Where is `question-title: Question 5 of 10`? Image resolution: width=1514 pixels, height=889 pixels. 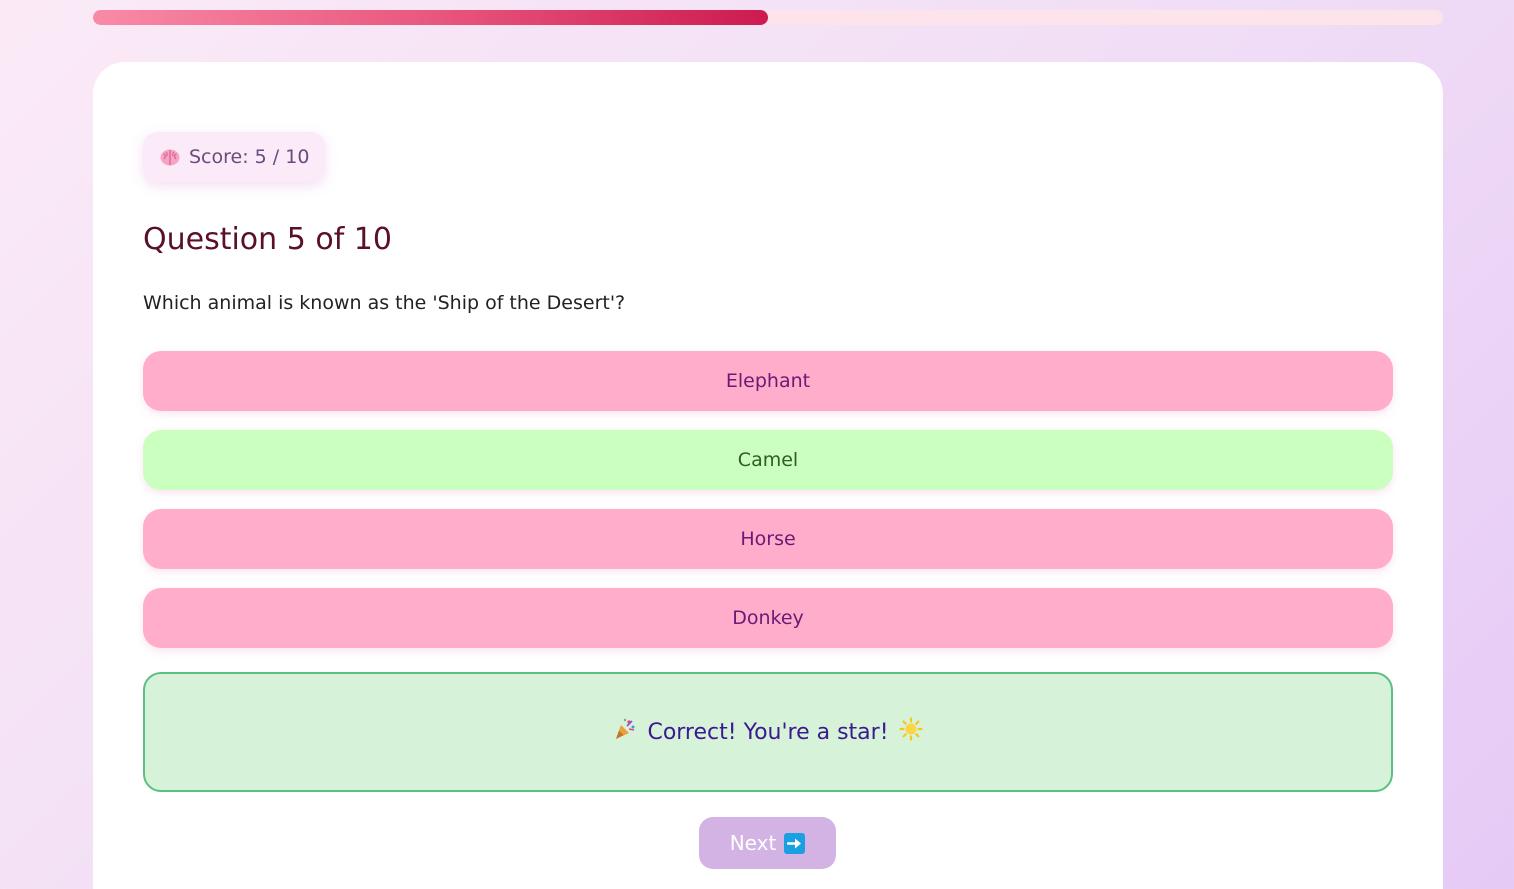
question-title: Question 5 of 10 is located at coordinates (267, 239).